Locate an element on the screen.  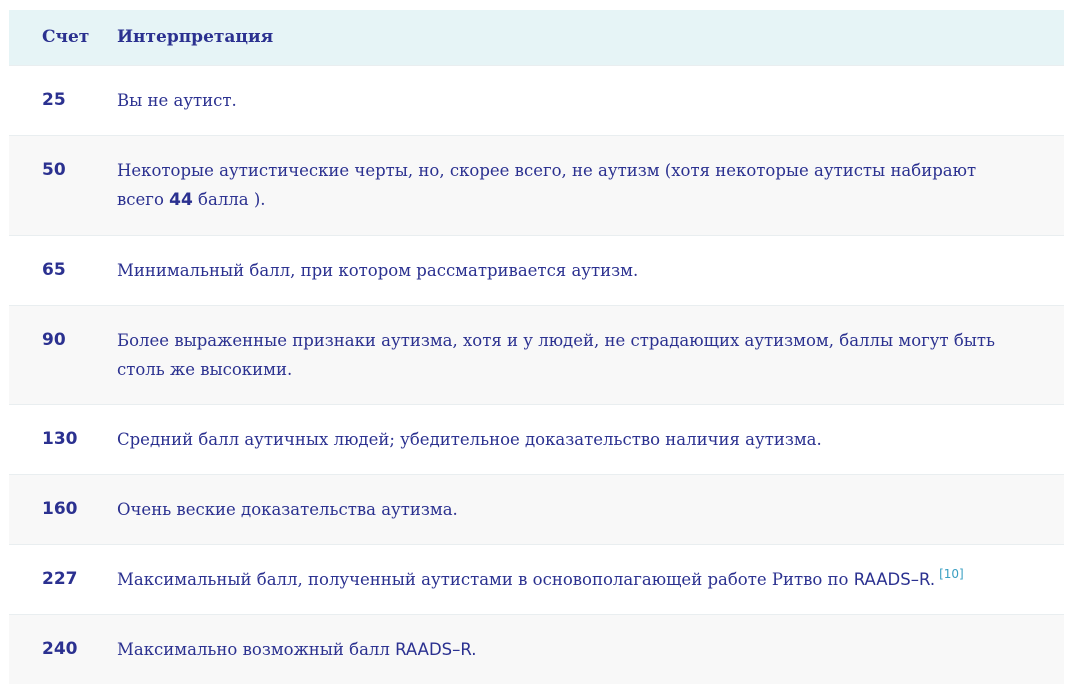
score-cell: 130 is located at coordinates (60, 438).